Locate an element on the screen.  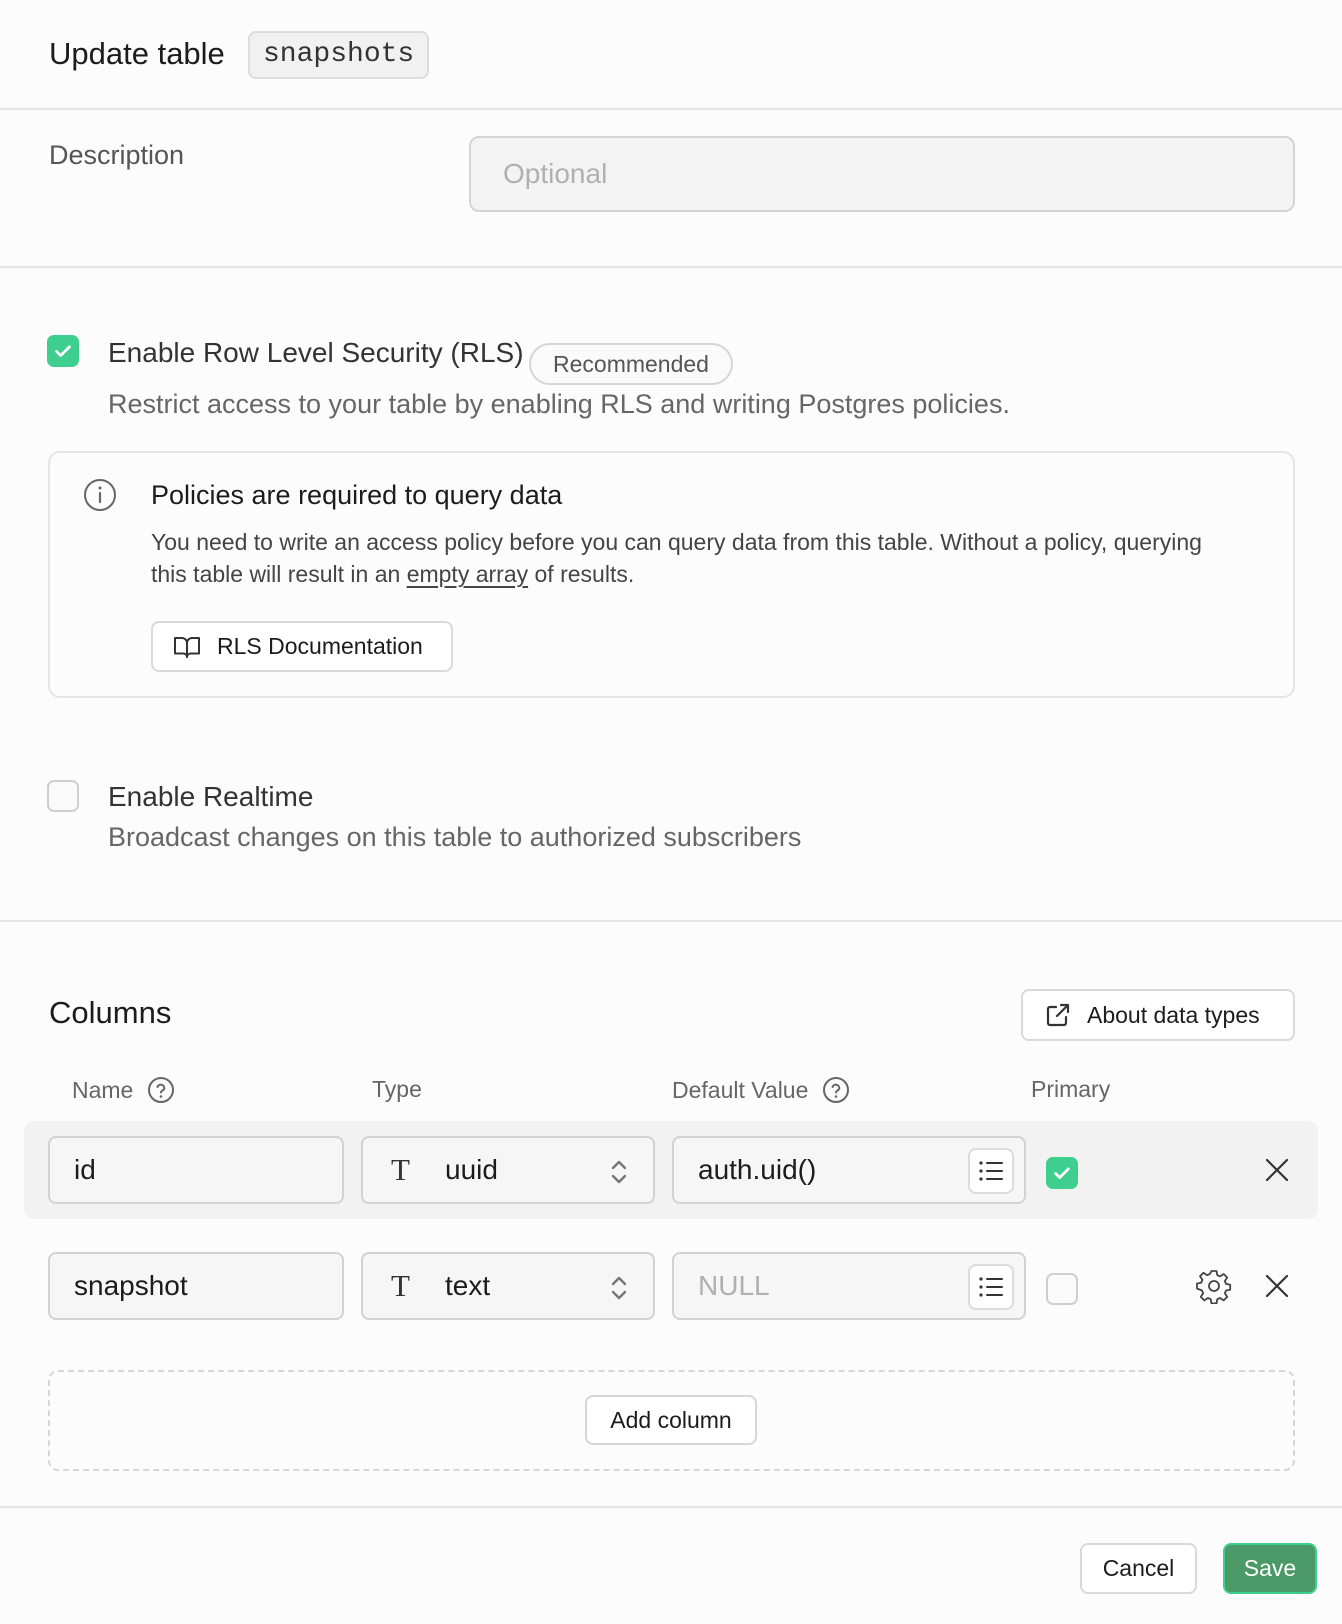
column-name-input: snapshot is located at coordinates (196, 1286).